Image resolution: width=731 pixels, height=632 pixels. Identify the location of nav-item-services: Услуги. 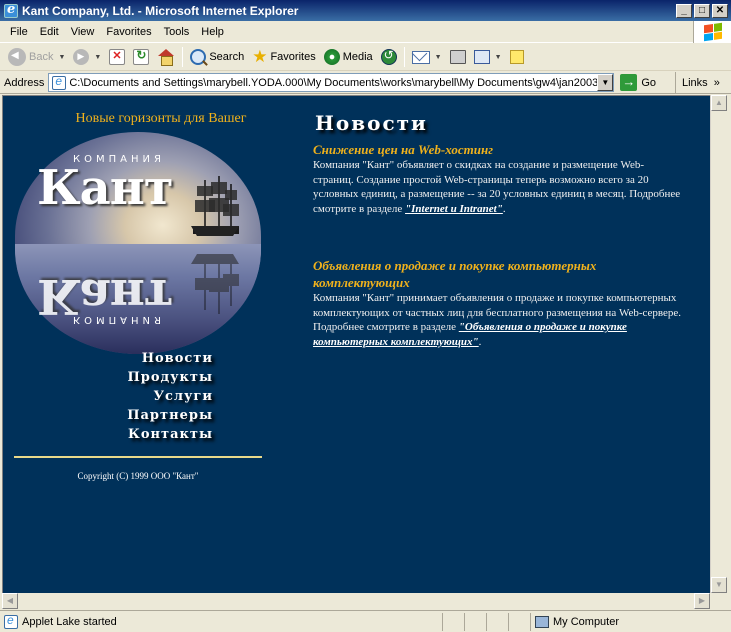
(158, 396).